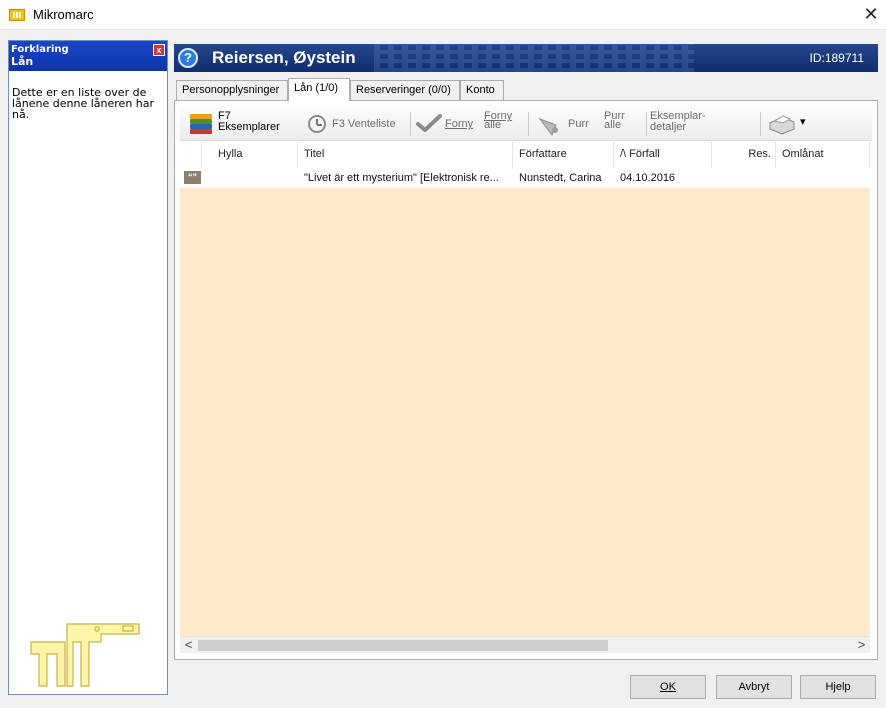 The width and height of the screenshot is (886, 708). Describe the element at coordinates (17, 15) in the screenshot. I see `mikromarc-app-icon` at that location.